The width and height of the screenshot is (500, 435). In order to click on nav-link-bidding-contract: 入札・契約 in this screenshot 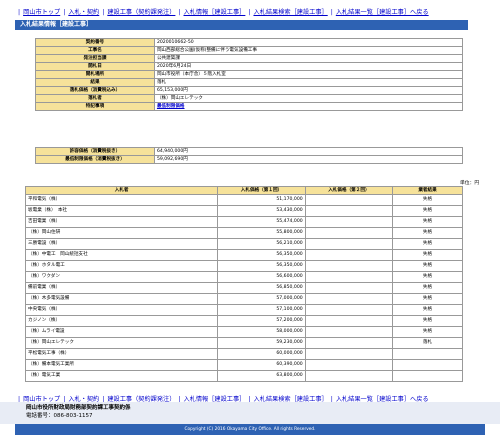, I will do `click(83, 12)`.